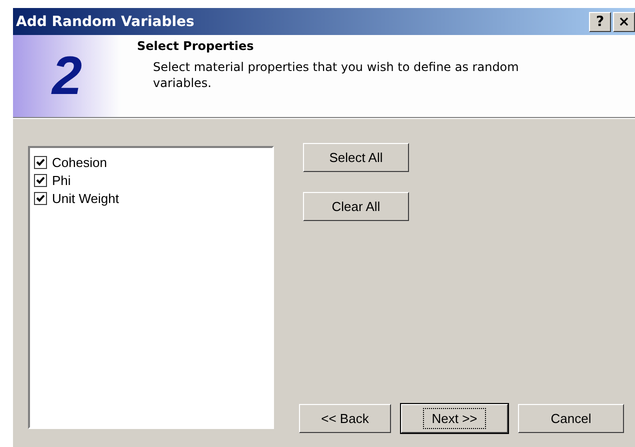 This screenshot has width=635, height=447. I want to click on back-button: << Back, so click(345, 418).